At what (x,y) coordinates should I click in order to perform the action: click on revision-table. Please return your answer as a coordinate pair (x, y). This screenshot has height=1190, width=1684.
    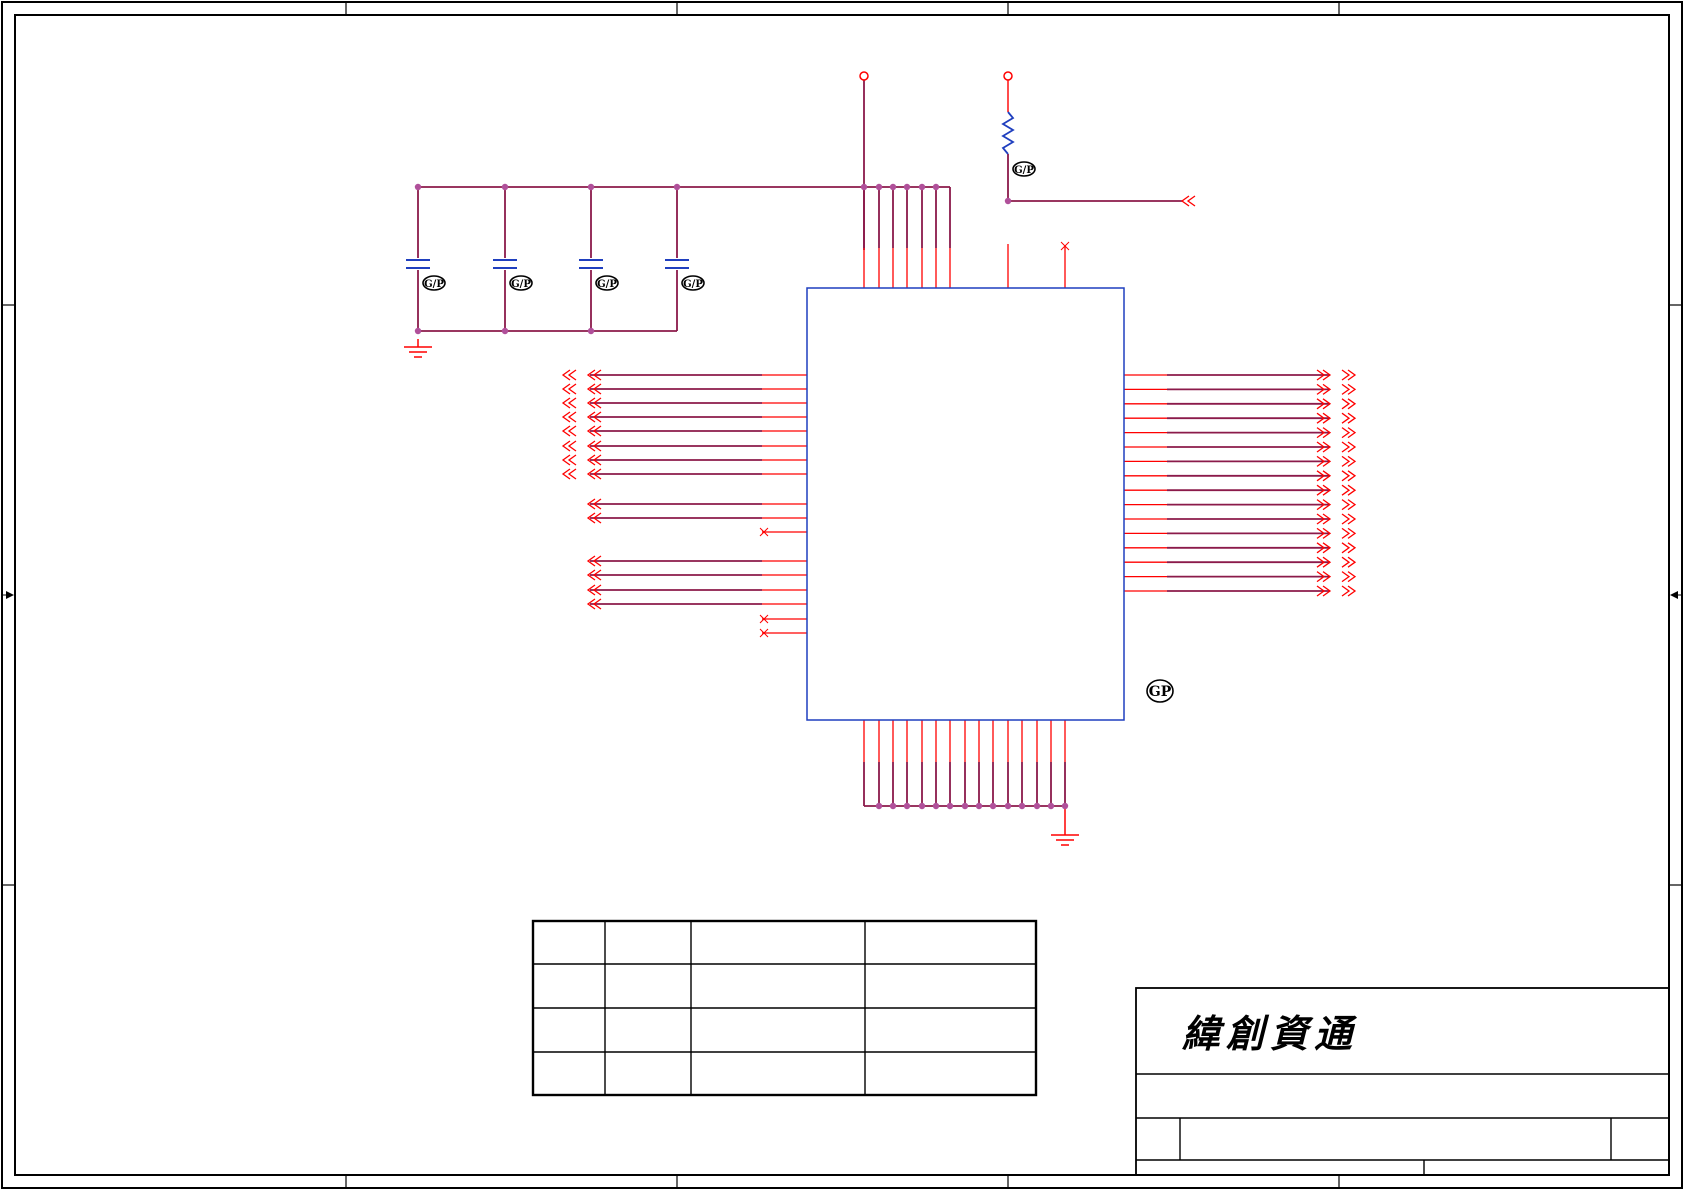
    Looking at the image, I should click on (784, 1008).